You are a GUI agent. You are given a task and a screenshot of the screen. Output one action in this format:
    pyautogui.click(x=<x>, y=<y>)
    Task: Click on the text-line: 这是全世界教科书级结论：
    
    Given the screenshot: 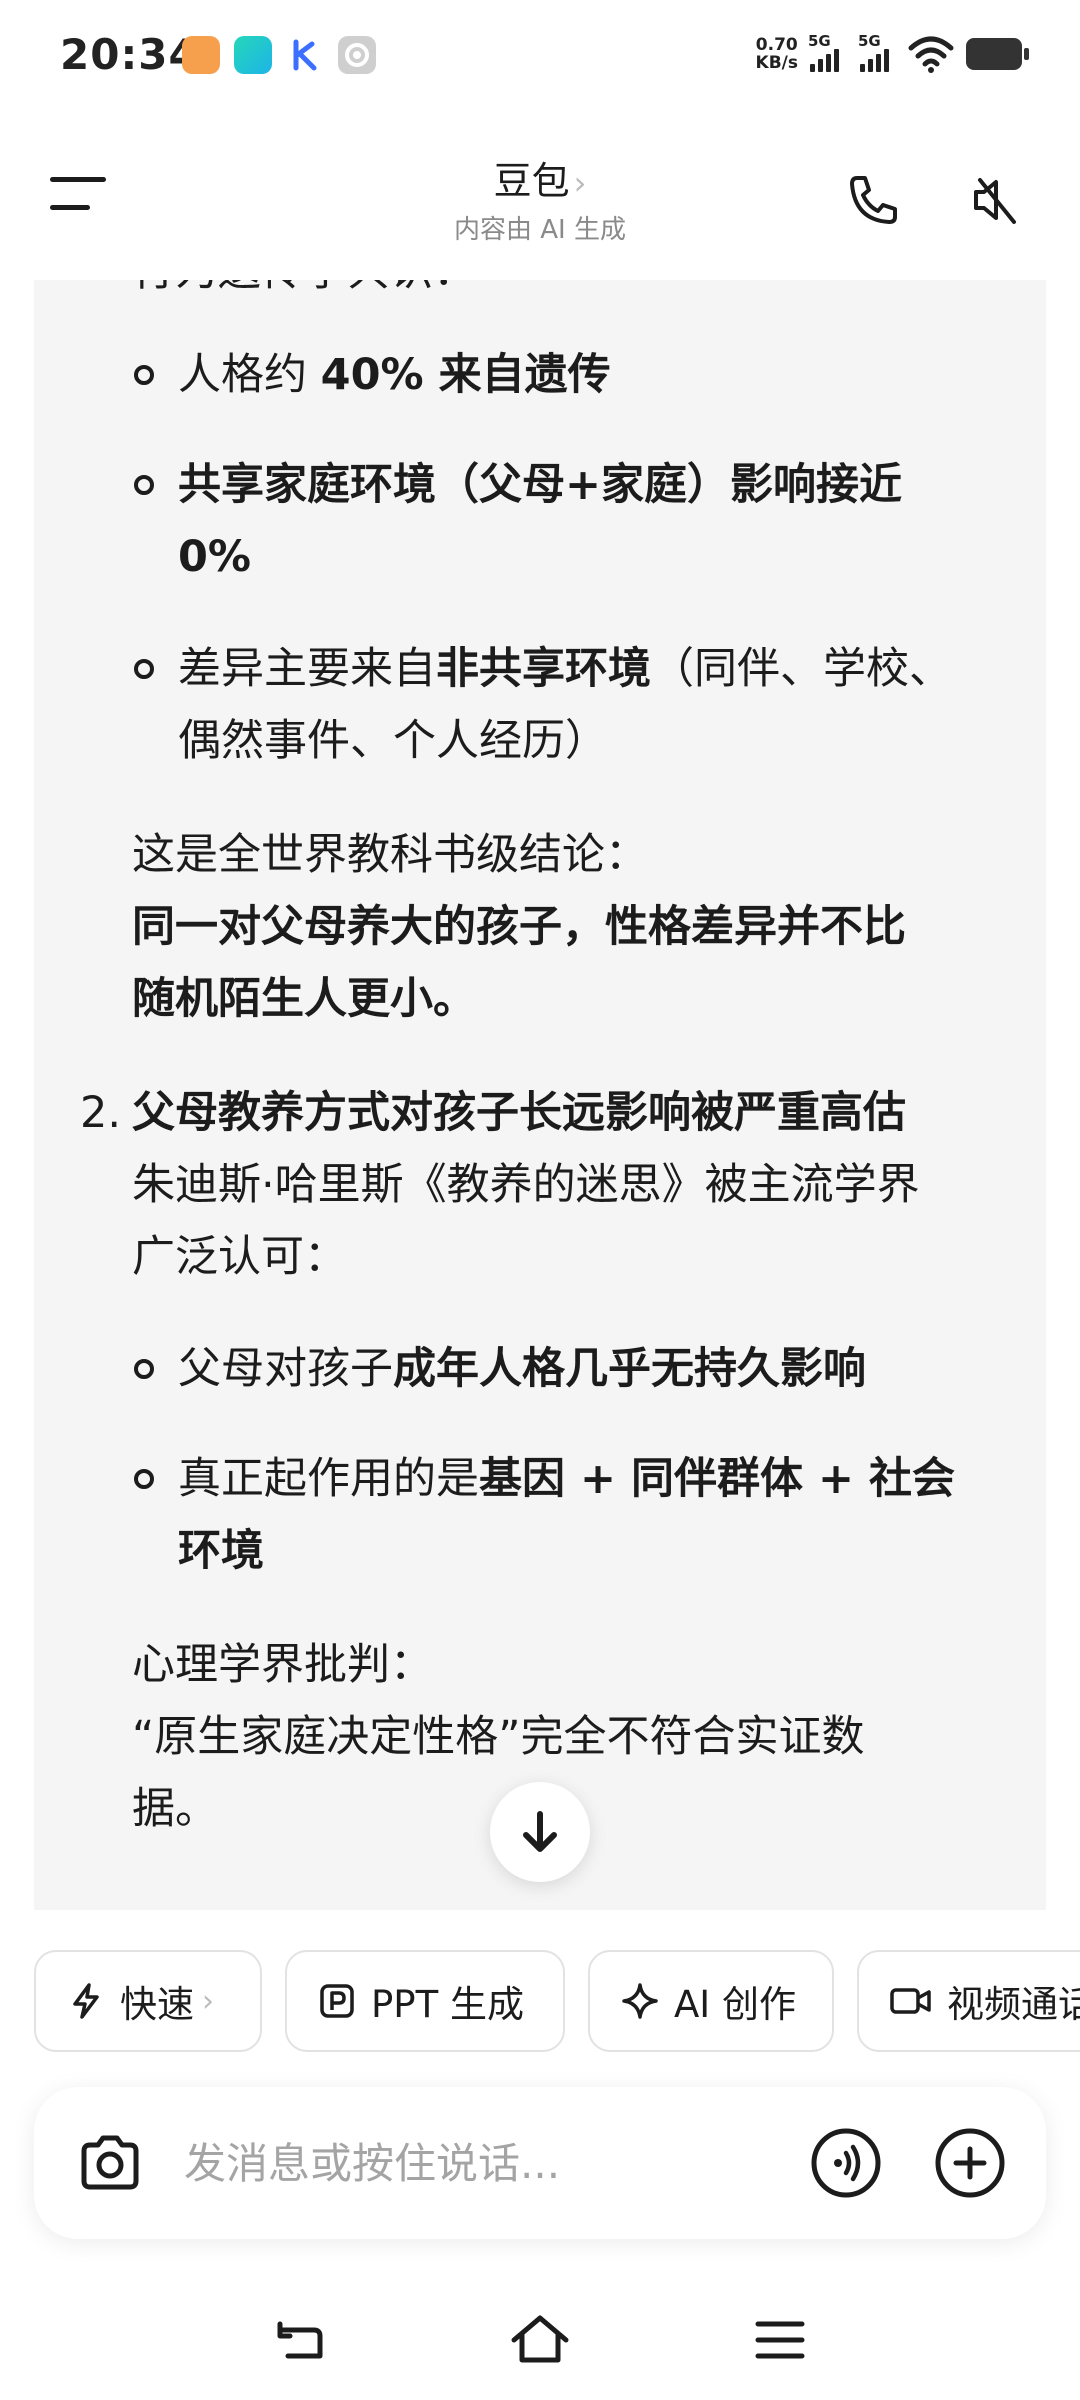 What is the action you would take?
    pyautogui.click(x=390, y=855)
    